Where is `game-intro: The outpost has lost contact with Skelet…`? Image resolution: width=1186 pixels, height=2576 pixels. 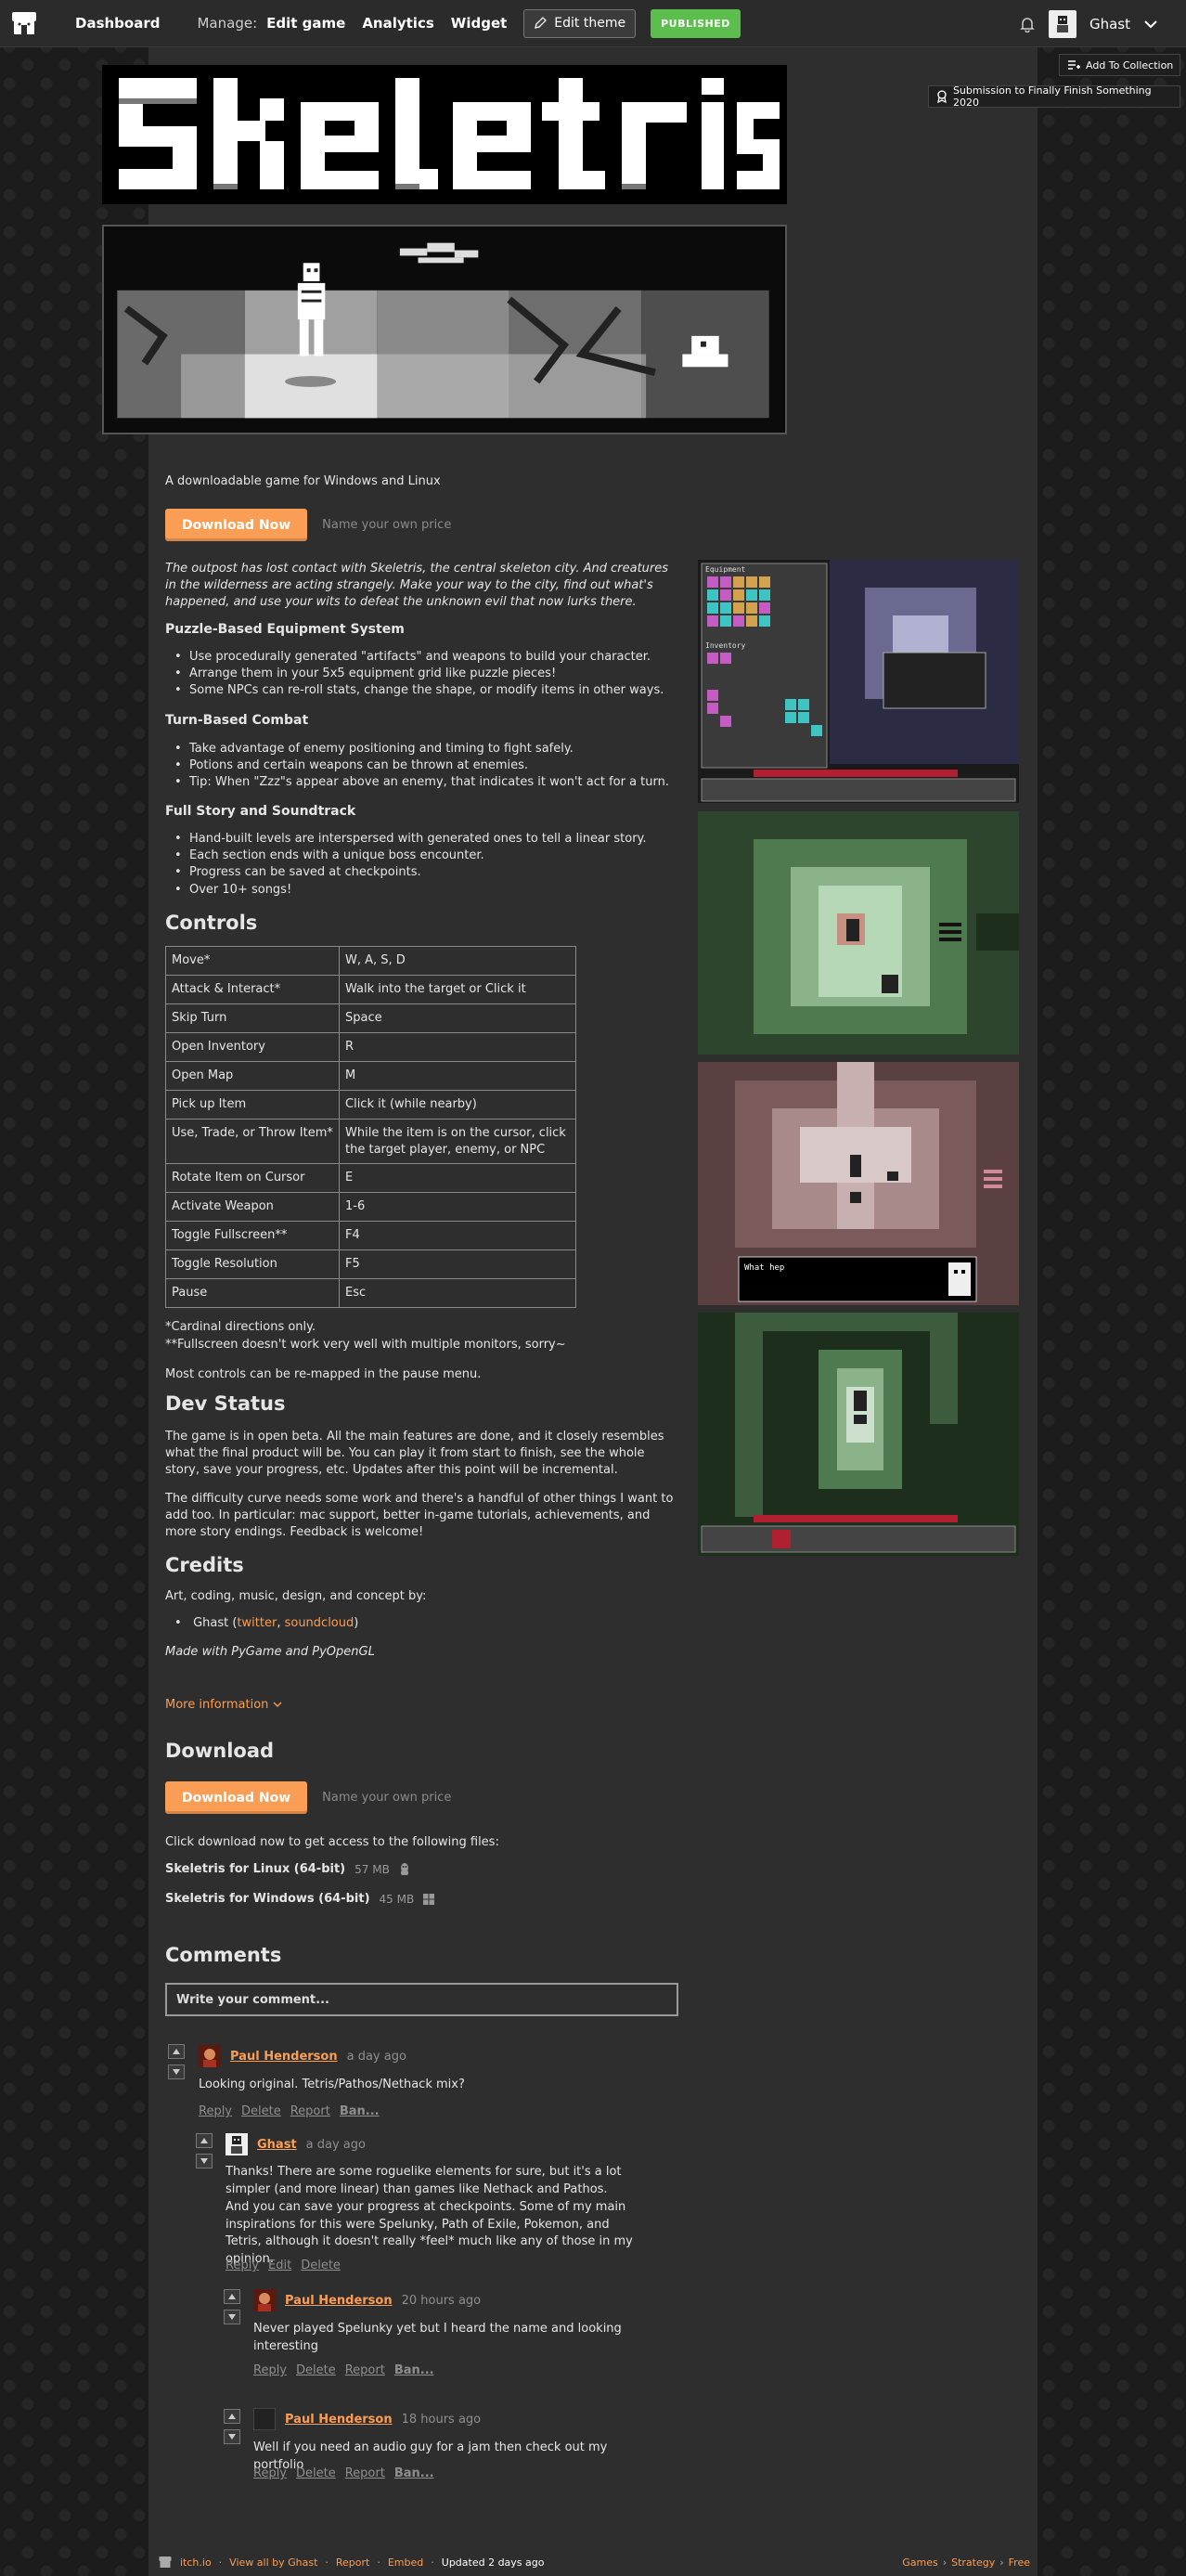 game-intro: The outpost has lost contact with Skelet… is located at coordinates (417, 586).